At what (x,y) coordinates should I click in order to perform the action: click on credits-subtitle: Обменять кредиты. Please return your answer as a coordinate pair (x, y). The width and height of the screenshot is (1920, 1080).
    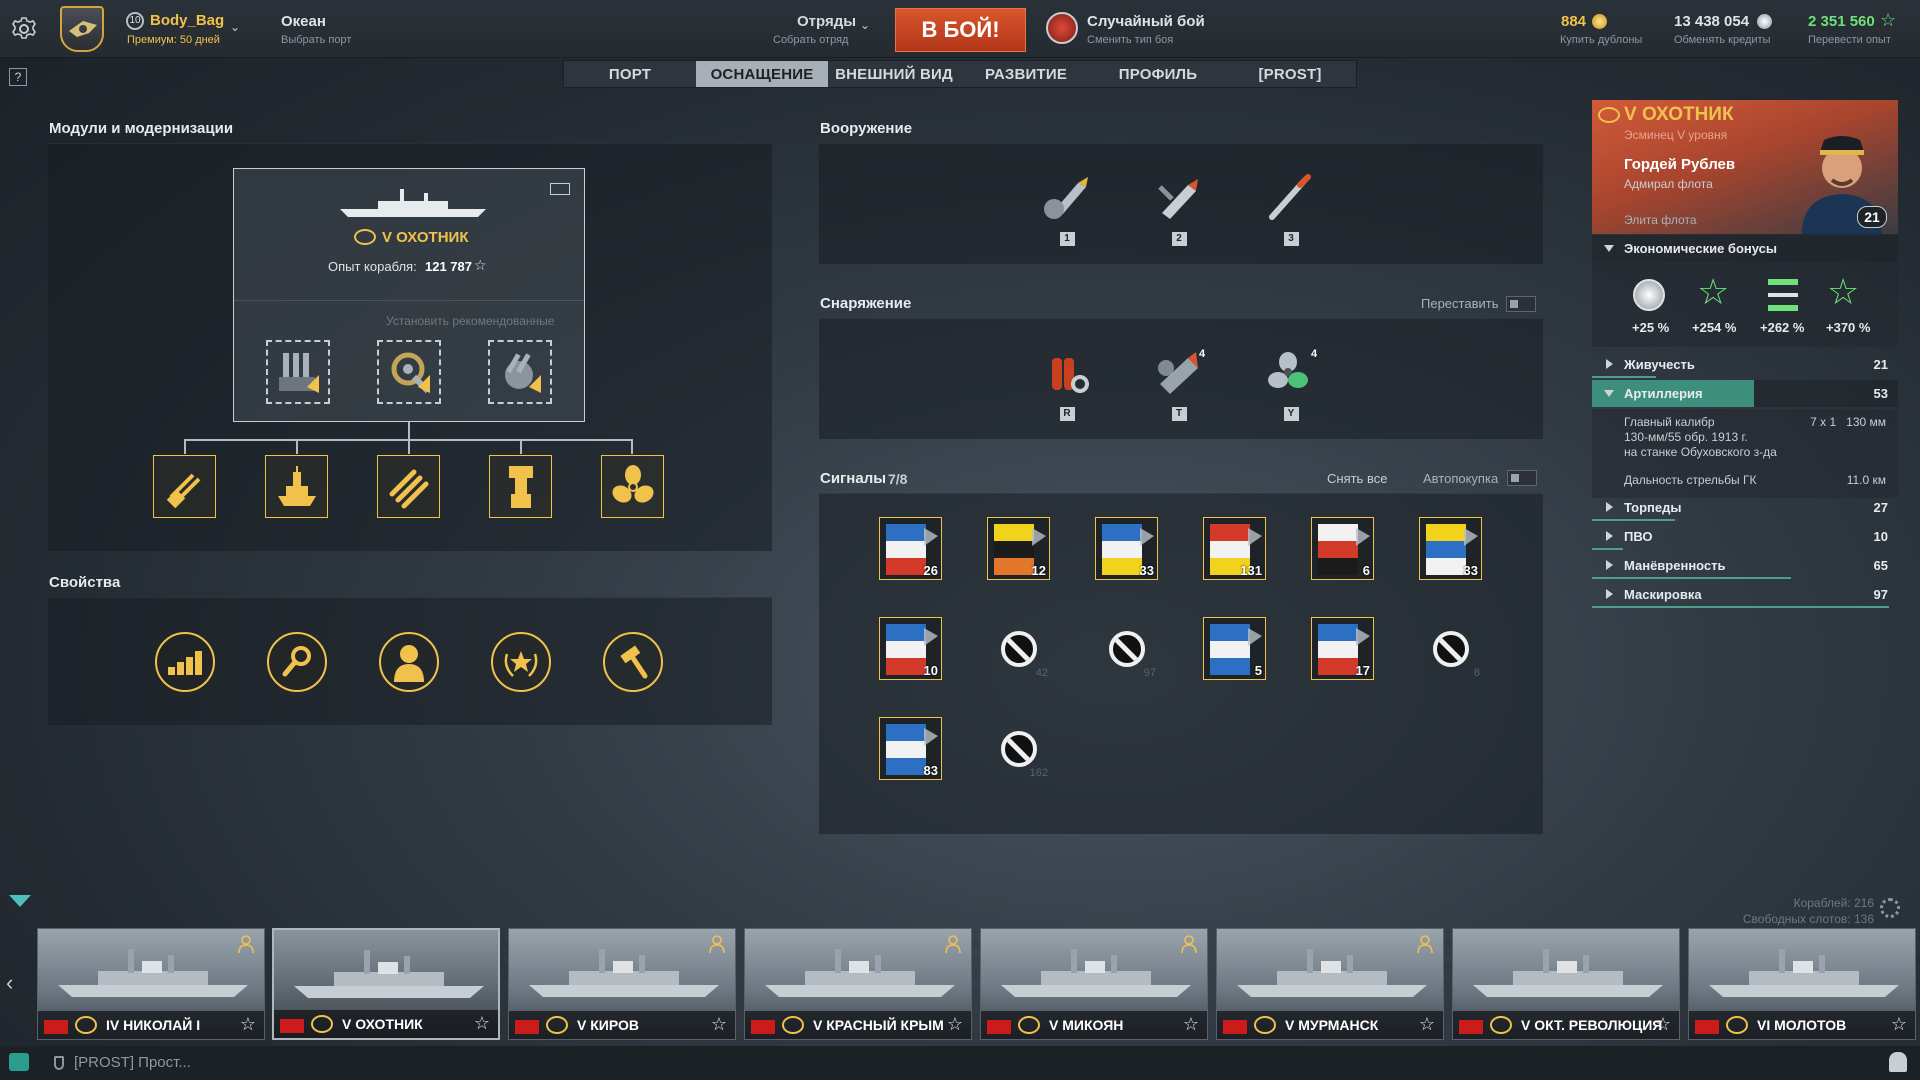
    Looking at the image, I should click on (1722, 40).